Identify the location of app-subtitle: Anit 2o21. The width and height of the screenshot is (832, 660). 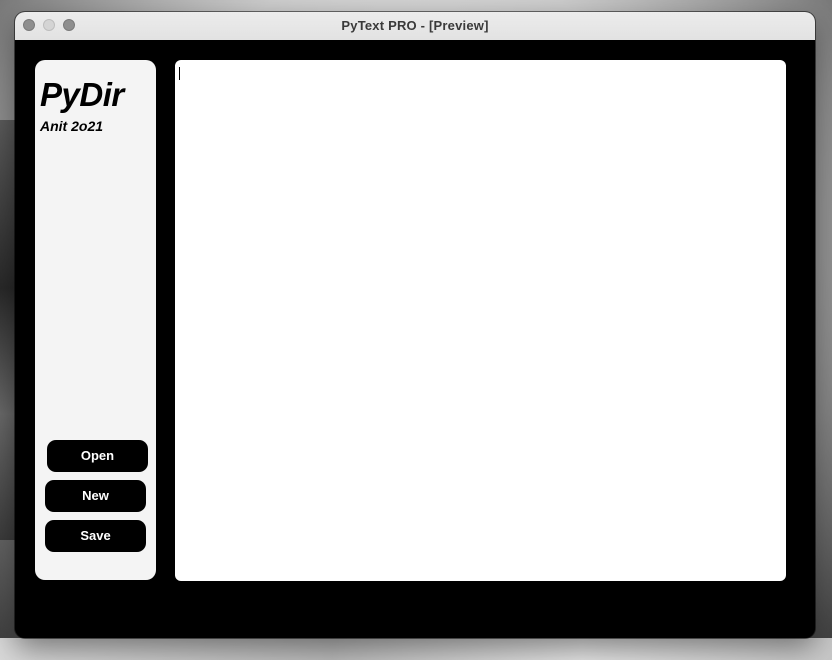
(72, 126).